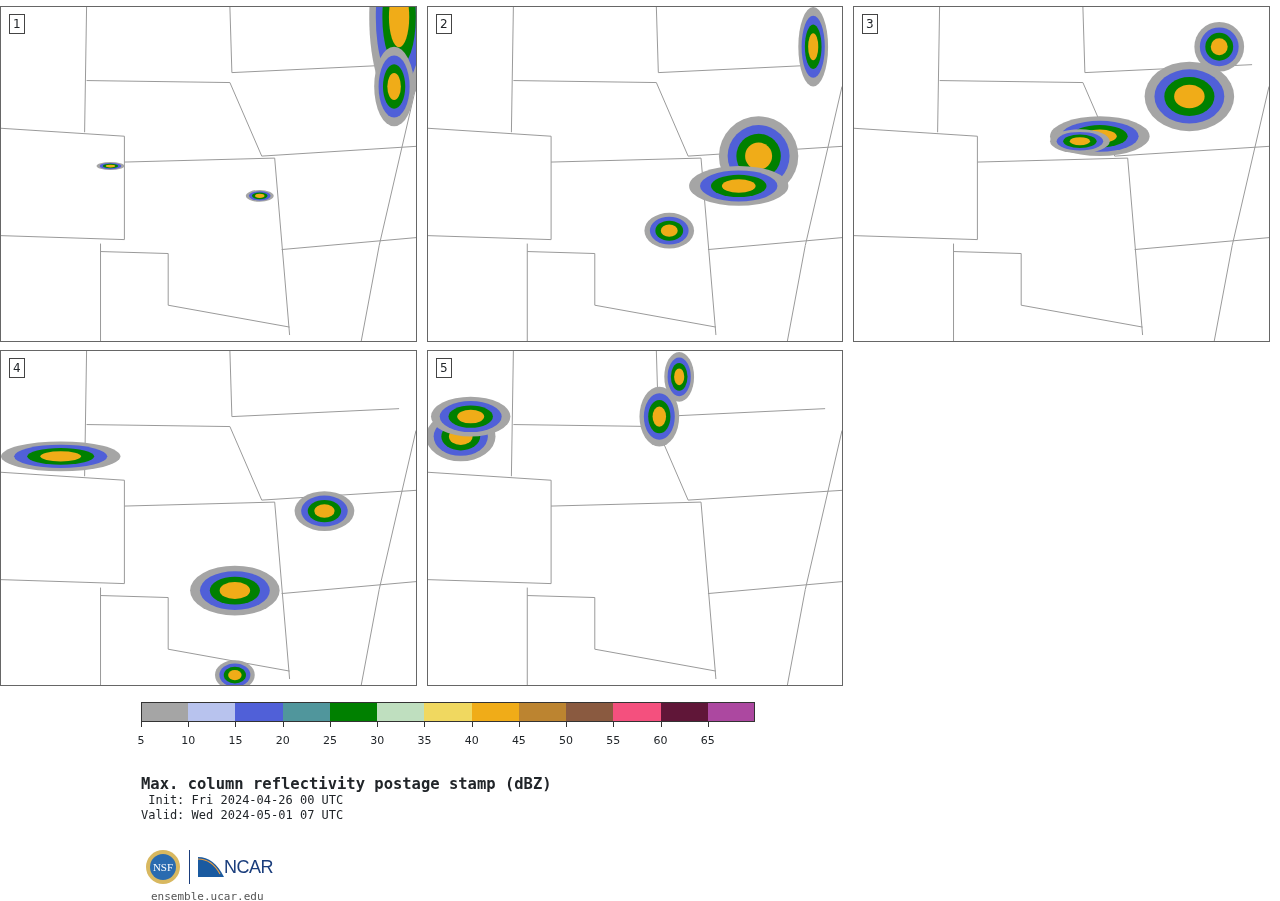 The width and height of the screenshot is (1280, 901). I want to click on panel-number: 3, so click(870, 24).